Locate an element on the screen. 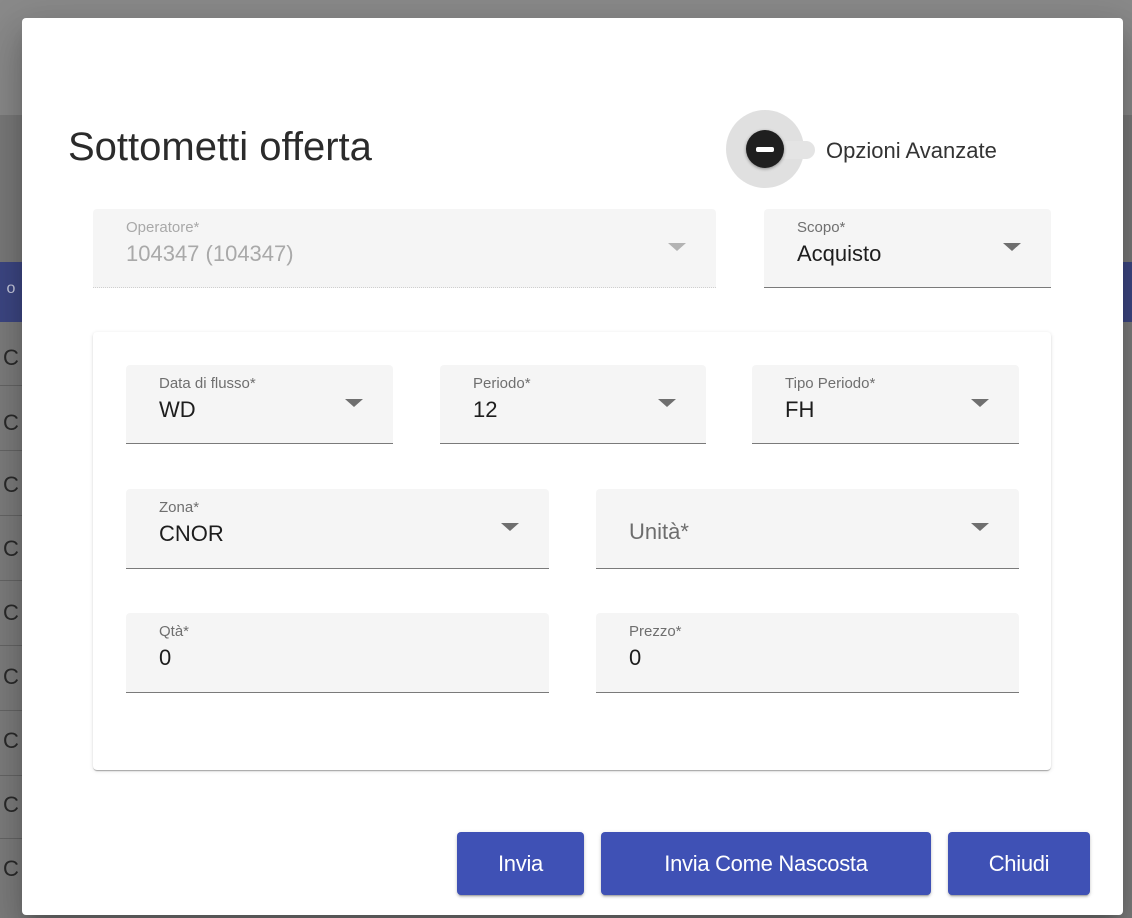  chiudi-button: Chiudi is located at coordinates (1019, 863).